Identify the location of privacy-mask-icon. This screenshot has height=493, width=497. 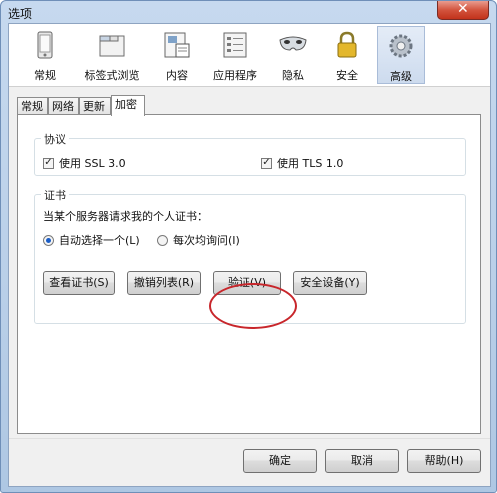
(293, 43).